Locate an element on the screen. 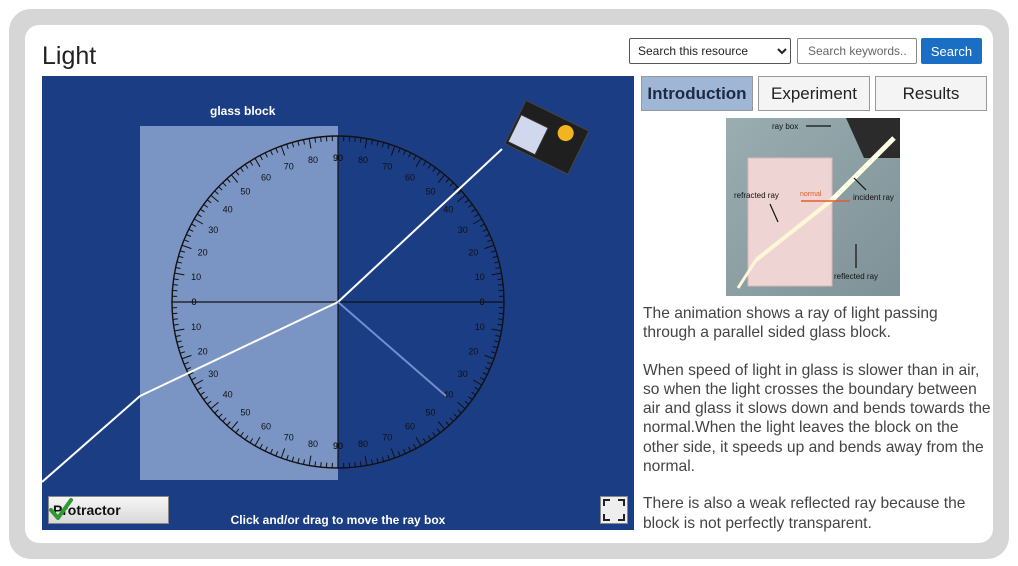  photo-glass-block is located at coordinates (790, 222).